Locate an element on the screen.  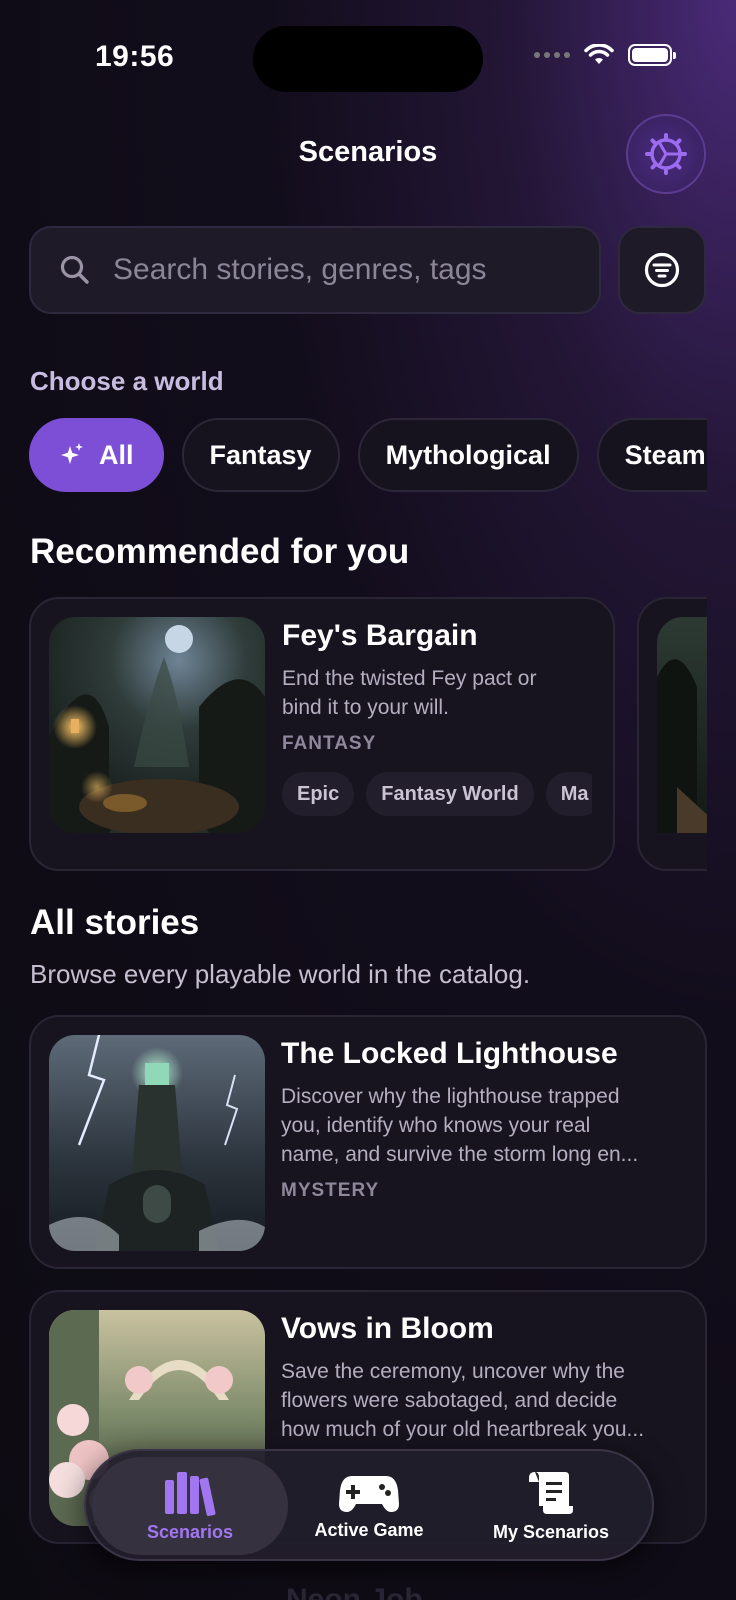
signal-icon is located at coordinates (552, 55).